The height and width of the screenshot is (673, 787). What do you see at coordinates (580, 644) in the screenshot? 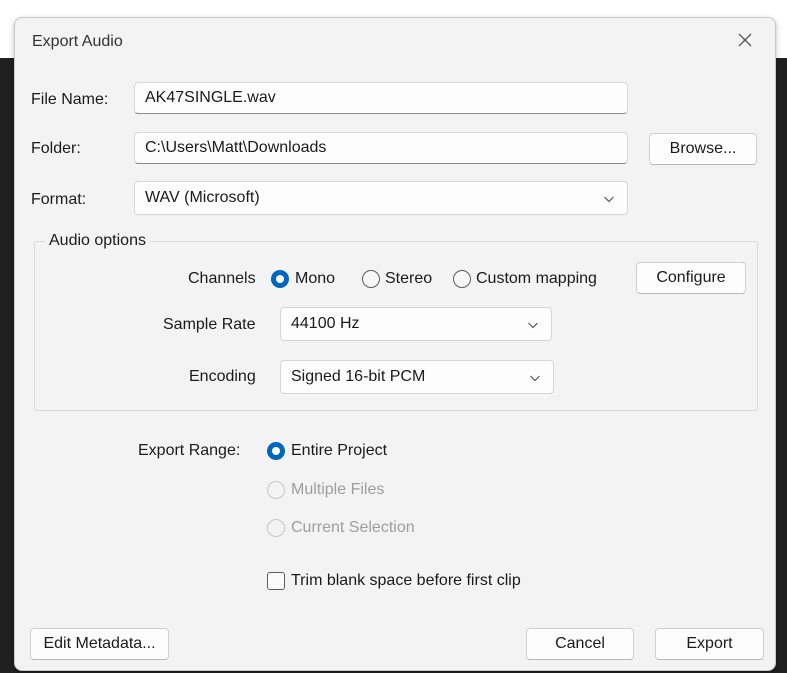
I see `cancel-button: Cancel` at bounding box center [580, 644].